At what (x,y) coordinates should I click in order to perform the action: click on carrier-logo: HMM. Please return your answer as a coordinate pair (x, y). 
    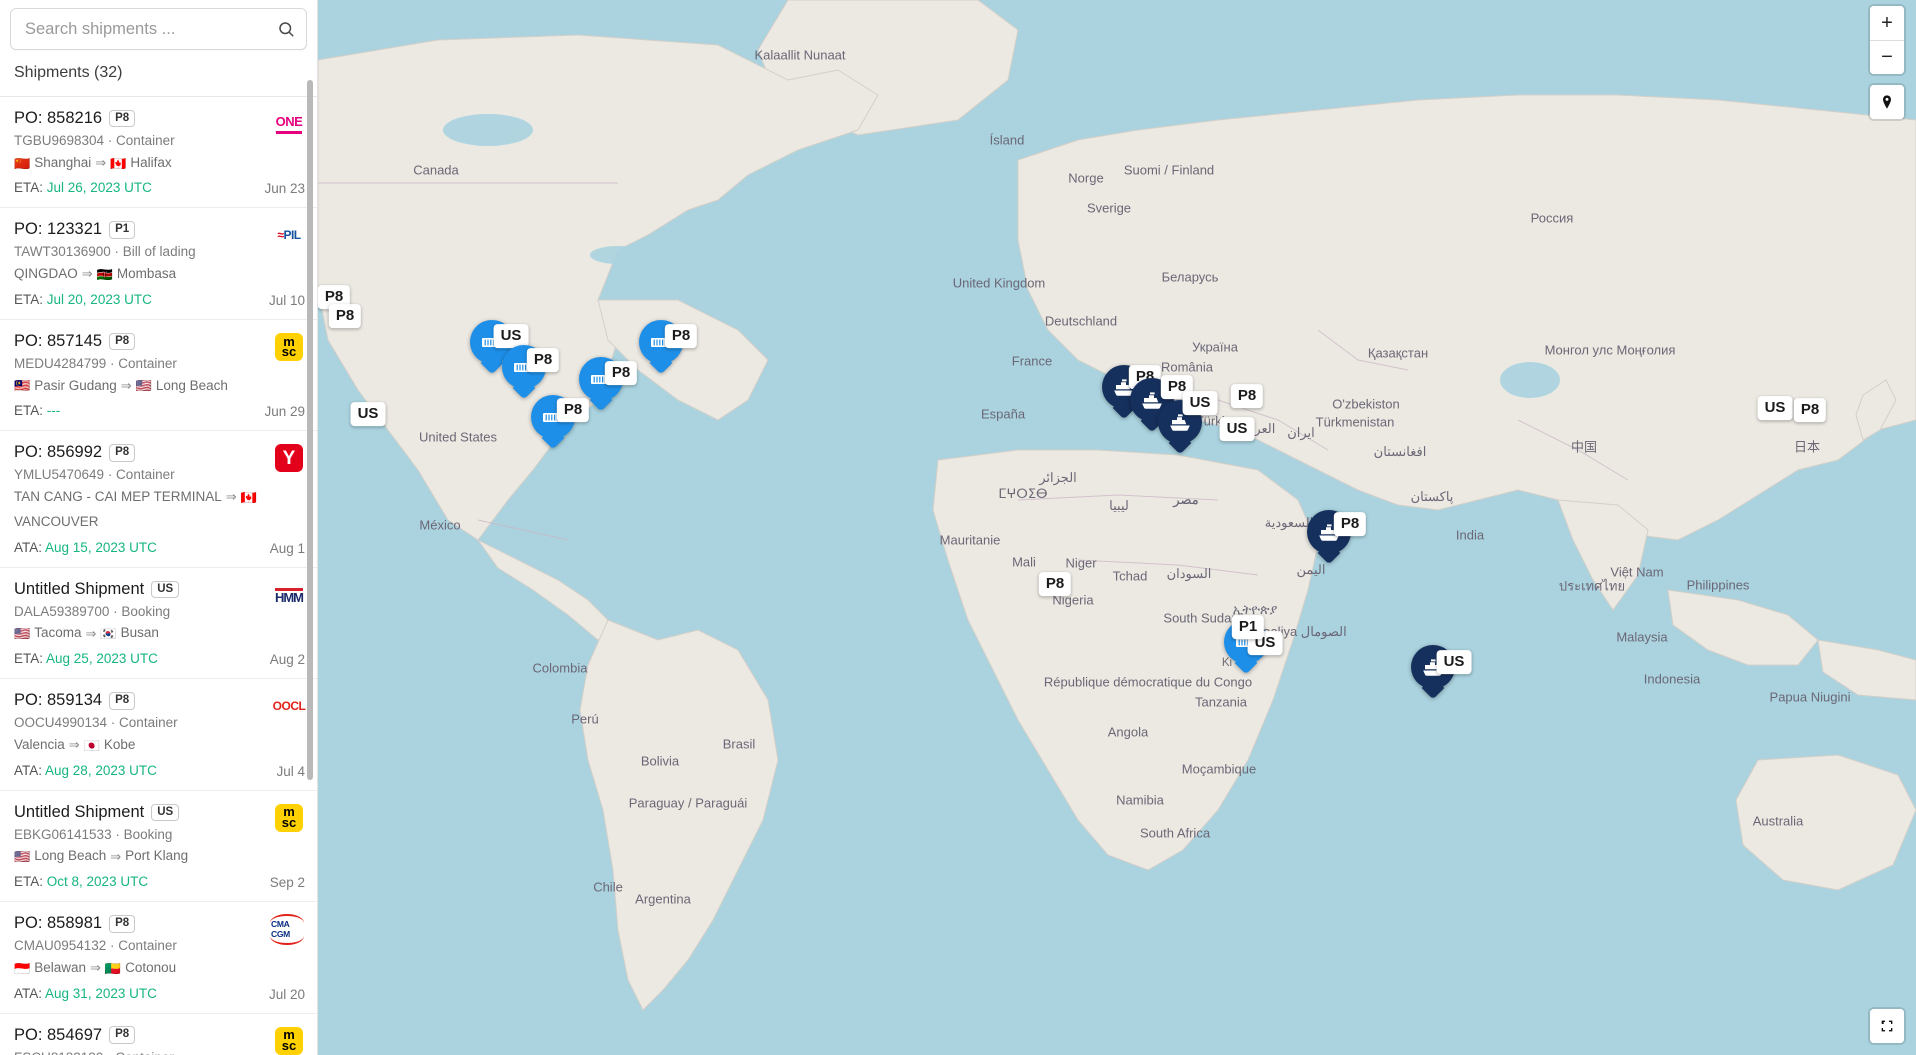
    Looking at the image, I should click on (289, 595).